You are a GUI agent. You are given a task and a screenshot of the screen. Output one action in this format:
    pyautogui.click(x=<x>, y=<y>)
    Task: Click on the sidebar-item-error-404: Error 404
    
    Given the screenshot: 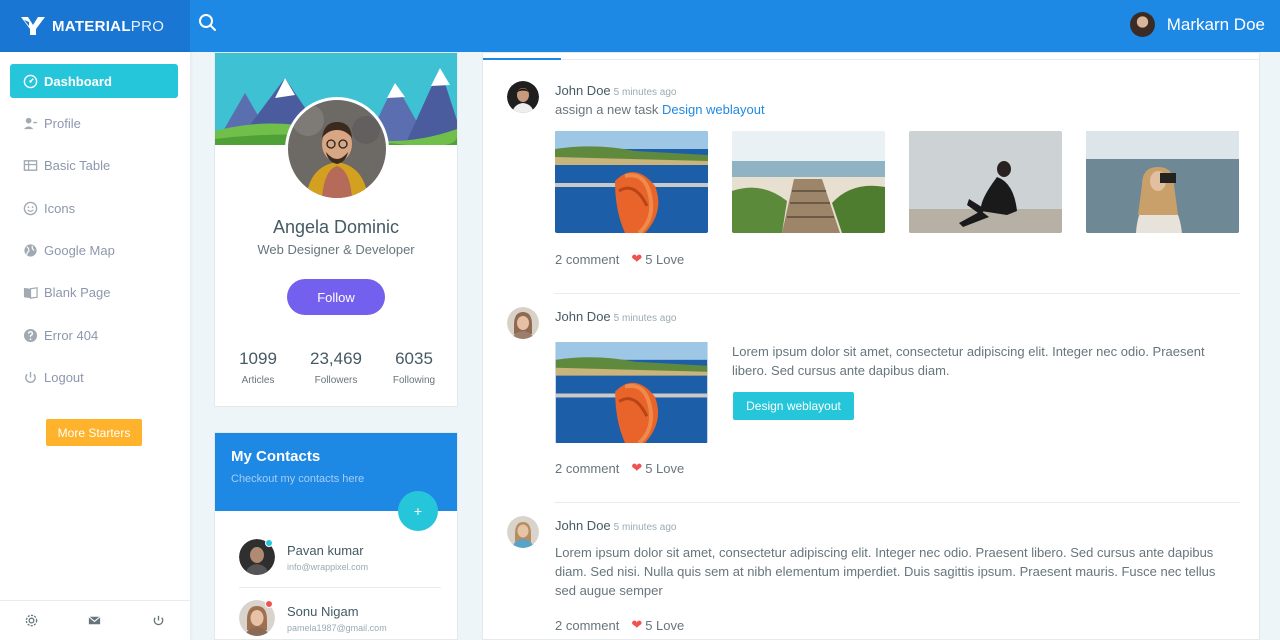 What is the action you would take?
    pyautogui.click(x=94, y=335)
    